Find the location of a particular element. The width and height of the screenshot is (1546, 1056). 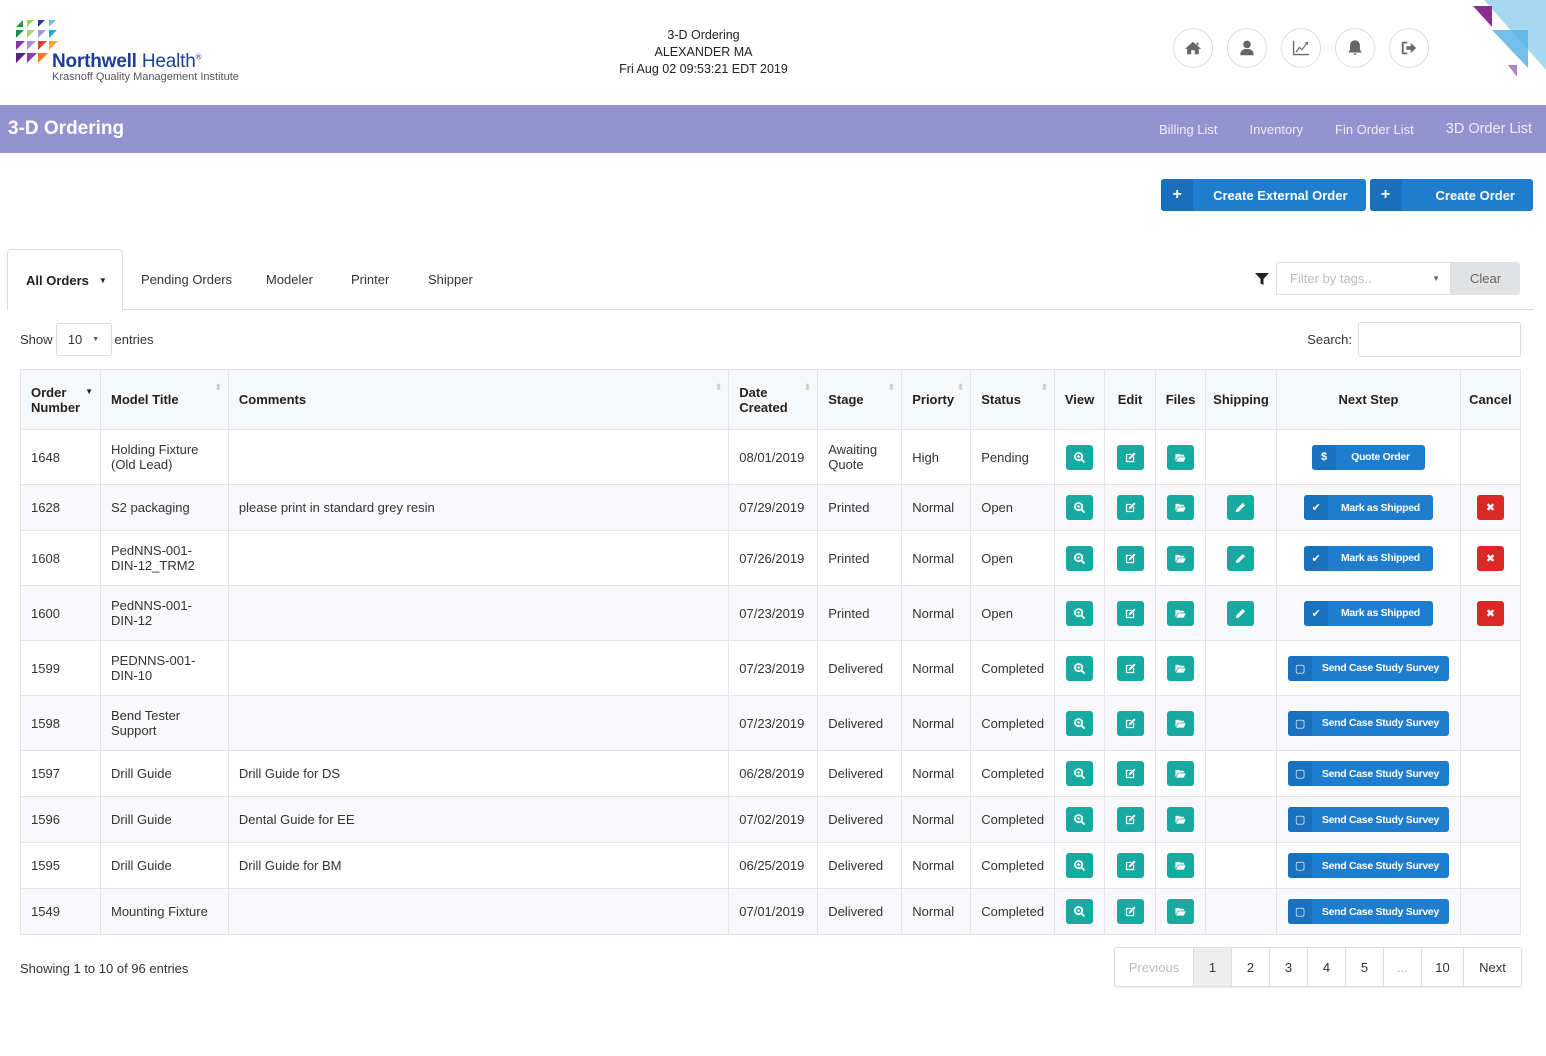

col-priority: Priorty is located at coordinates (936, 399).